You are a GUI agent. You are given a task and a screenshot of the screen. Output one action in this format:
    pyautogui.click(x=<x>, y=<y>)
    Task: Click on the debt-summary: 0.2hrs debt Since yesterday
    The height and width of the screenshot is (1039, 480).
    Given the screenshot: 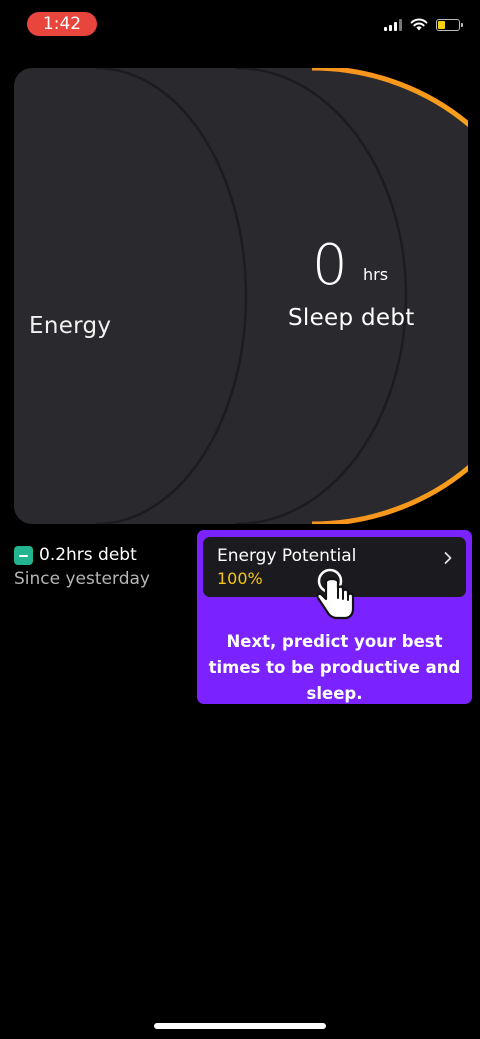 What is the action you would take?
    pyautogui.click(x=82, y=567)
    